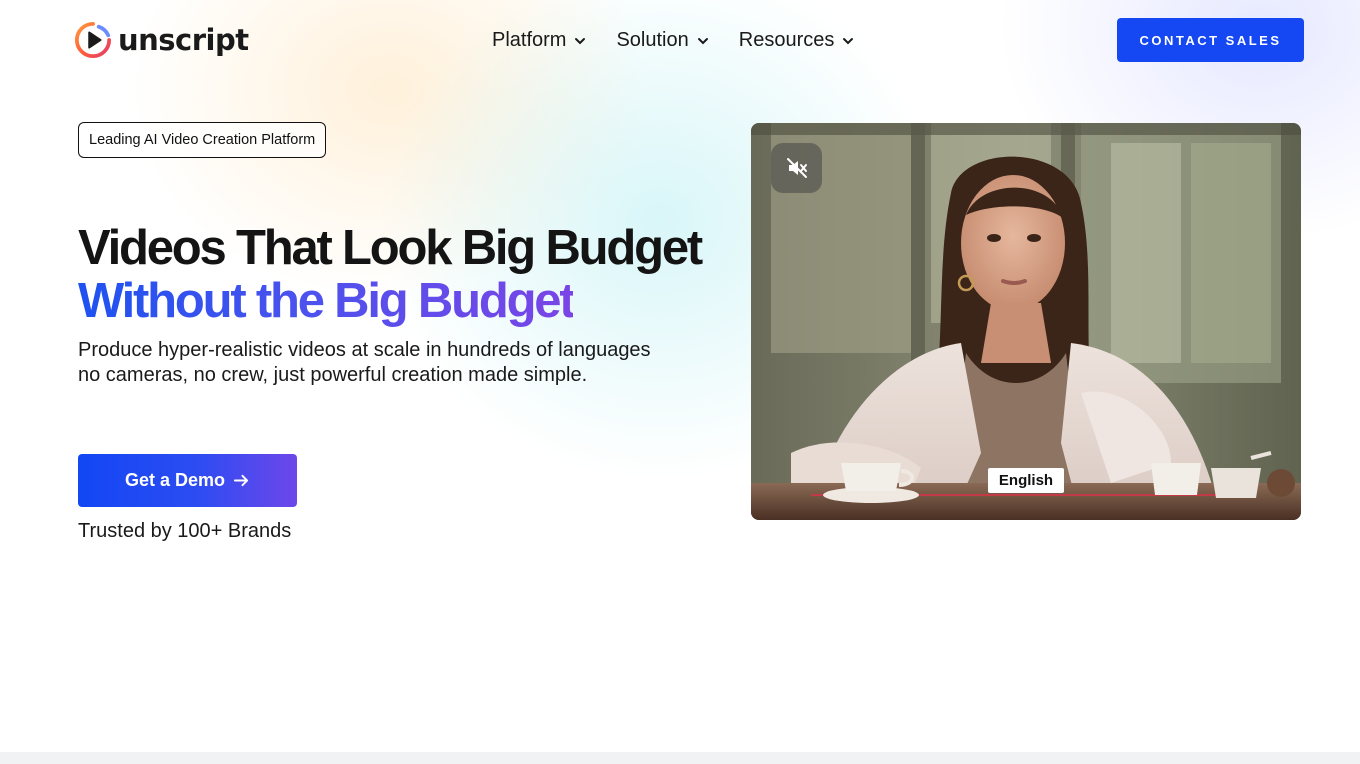 This screenshot has width=1360, height=764. Describe the element at coordinates (175, 480) in the screenshot. I see `get-demo-label: Get a Demo` at that location.